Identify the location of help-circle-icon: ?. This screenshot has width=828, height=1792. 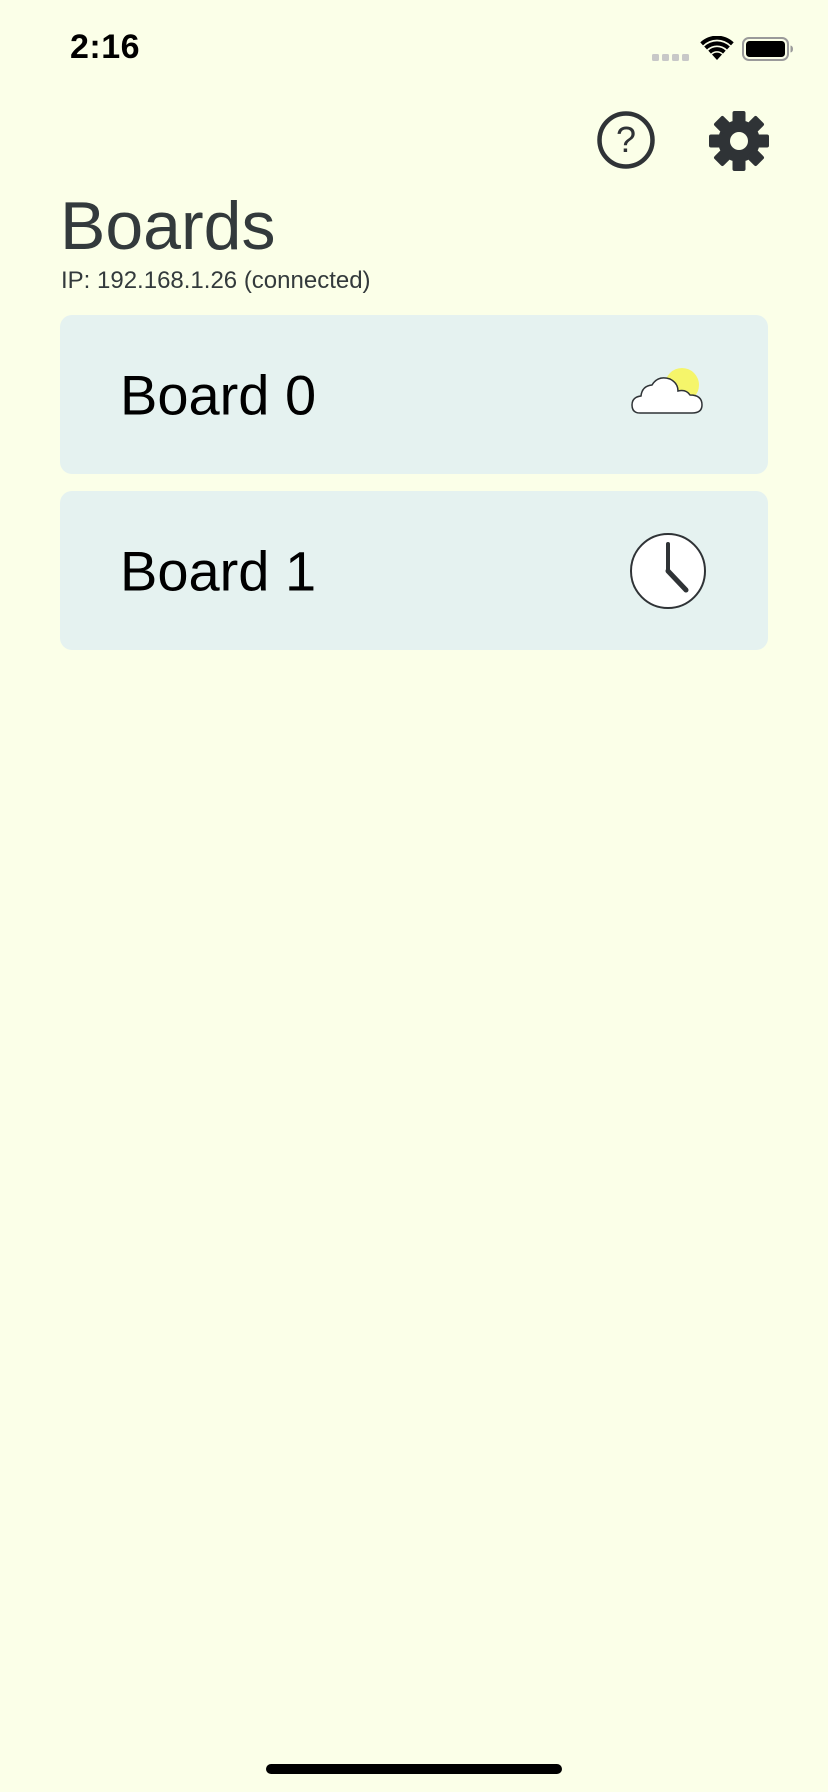
(626, 140).